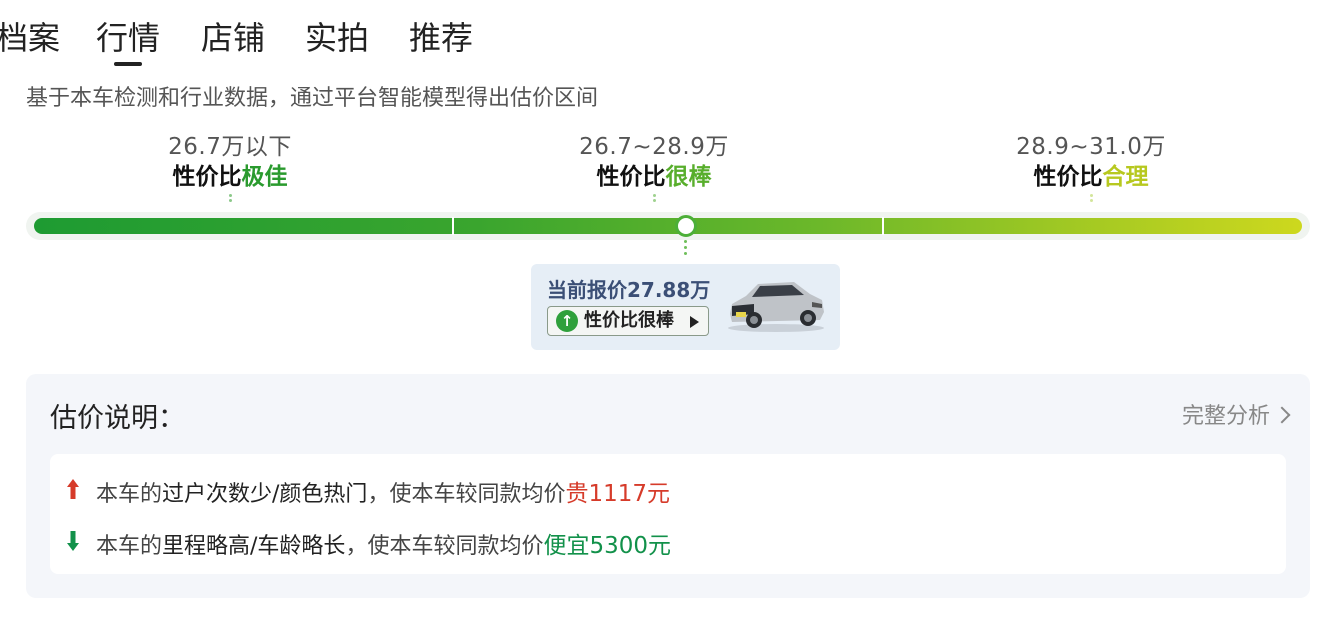 This screenshot has height=624, width=1336. I want to click on range-label: 性价比很棒, so click(654, 177).